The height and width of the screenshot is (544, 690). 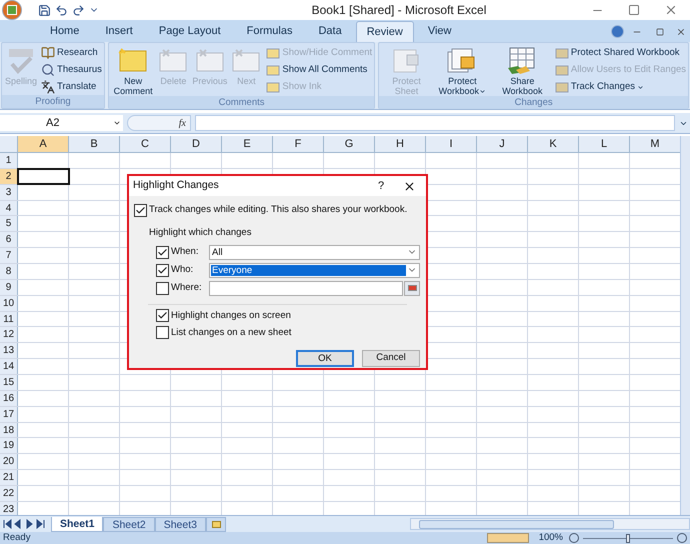 What do you see at coordinates (247, 144) in the screenshot?
I see `column-header: E` at bounding box center [247, 144].